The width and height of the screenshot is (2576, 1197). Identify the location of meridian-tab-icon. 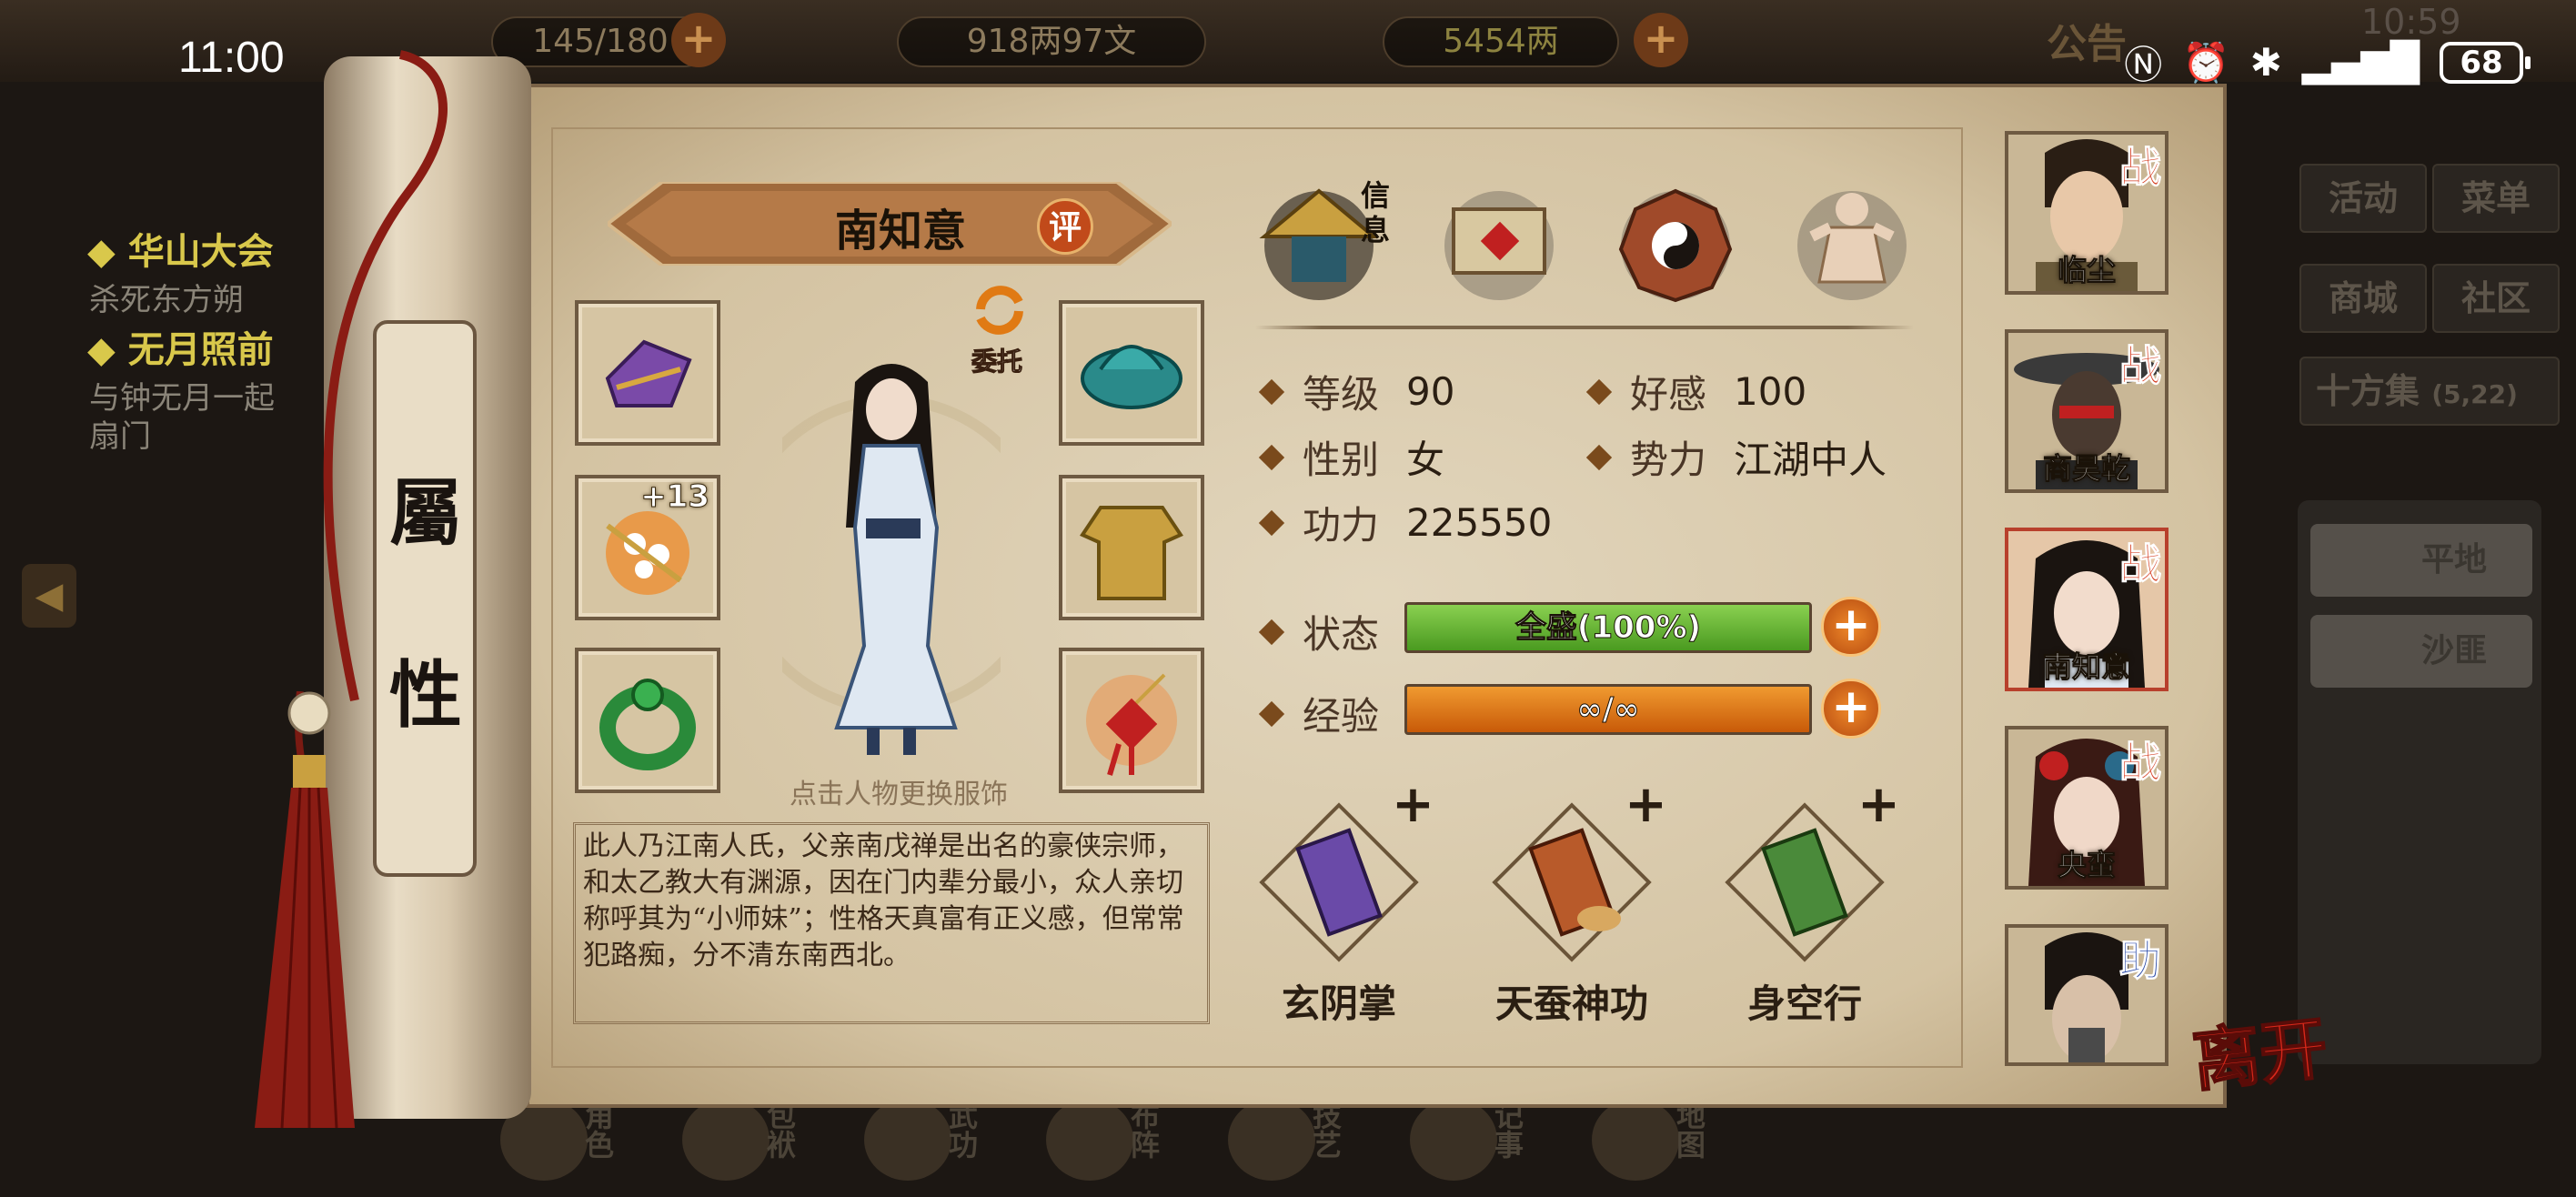
(1852, 240).